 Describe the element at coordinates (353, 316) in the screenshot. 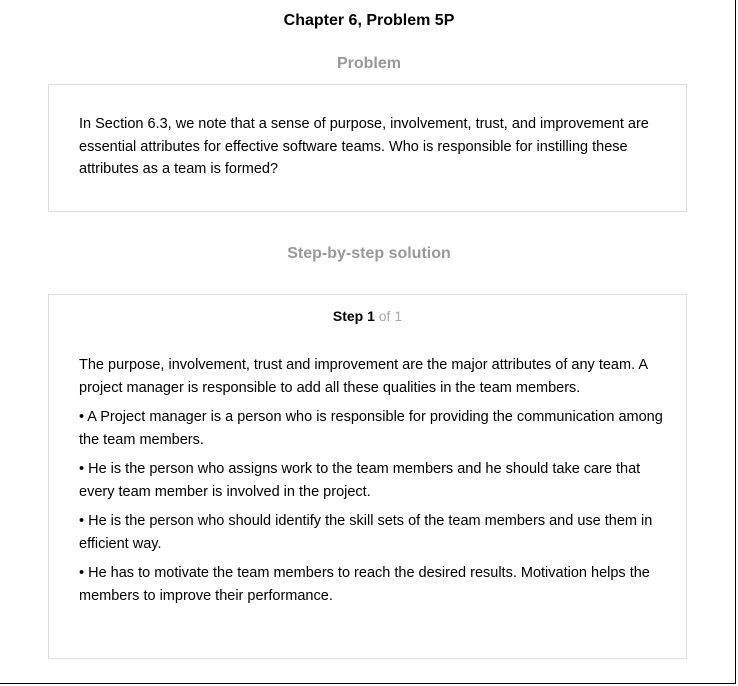

I see `step-label: Step 1` at that location.